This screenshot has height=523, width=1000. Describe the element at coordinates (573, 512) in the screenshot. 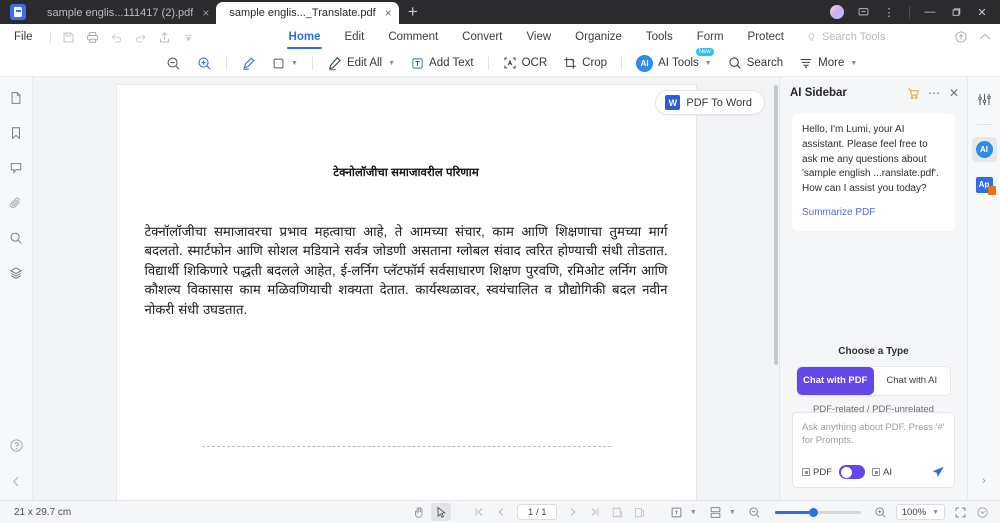

I see `next-page-button` at that location.